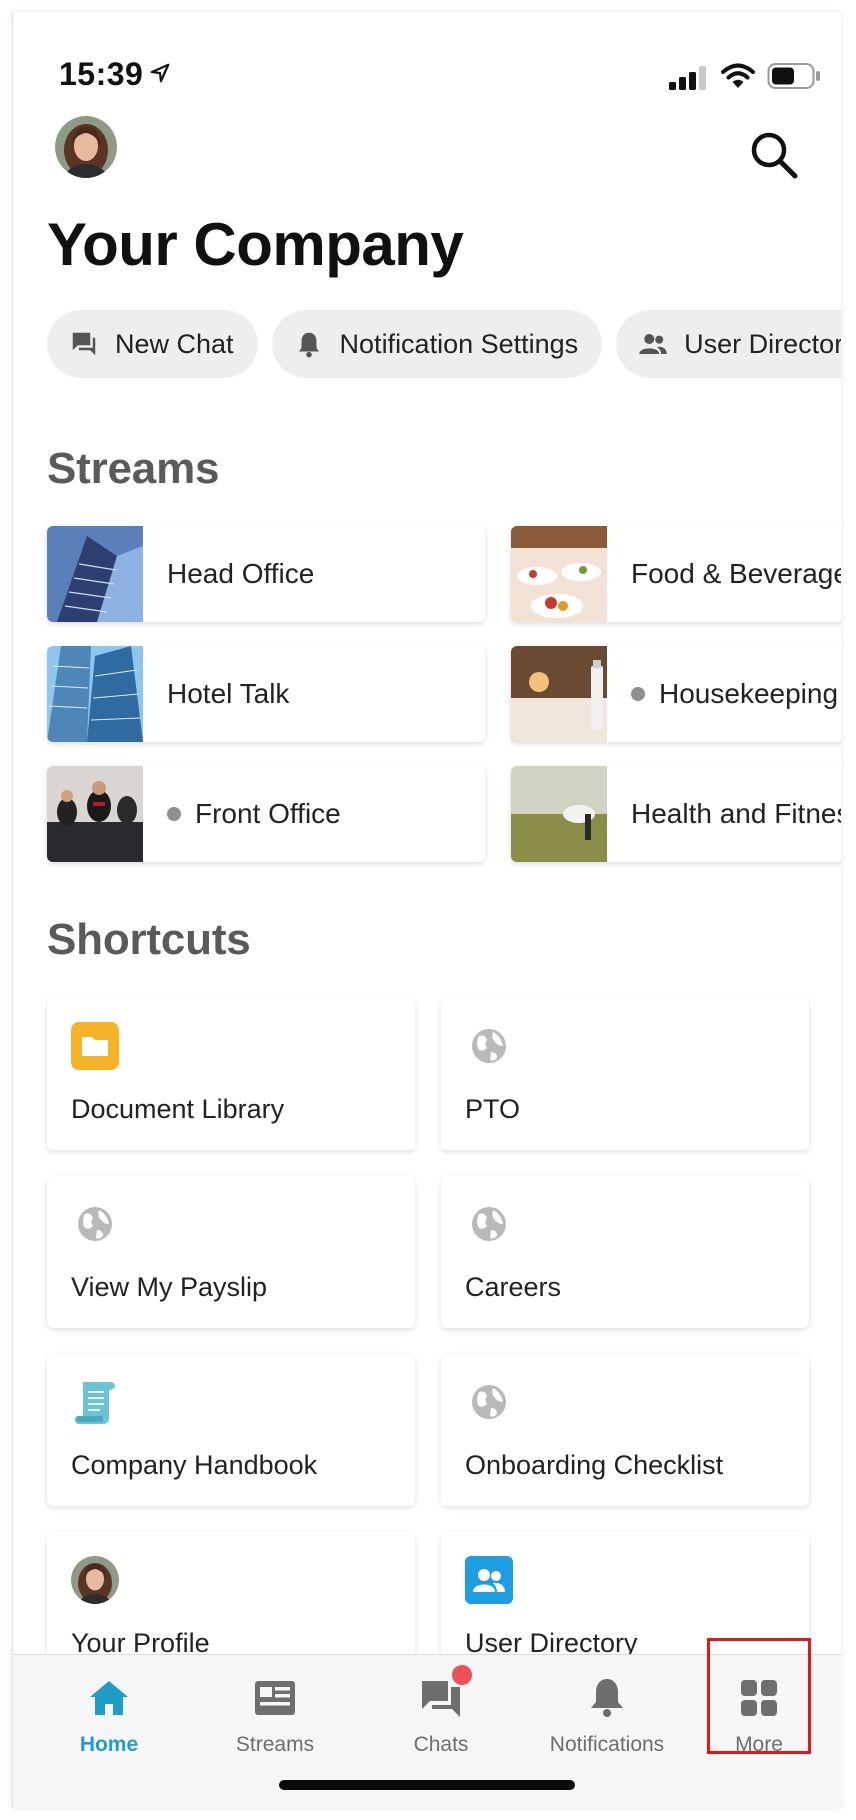 This screenshot has width=856, height=1820. What do you see at coordinates (95, 1046) in the screenshot?
I see `folder-icon` at bounding box center [95, 1046].